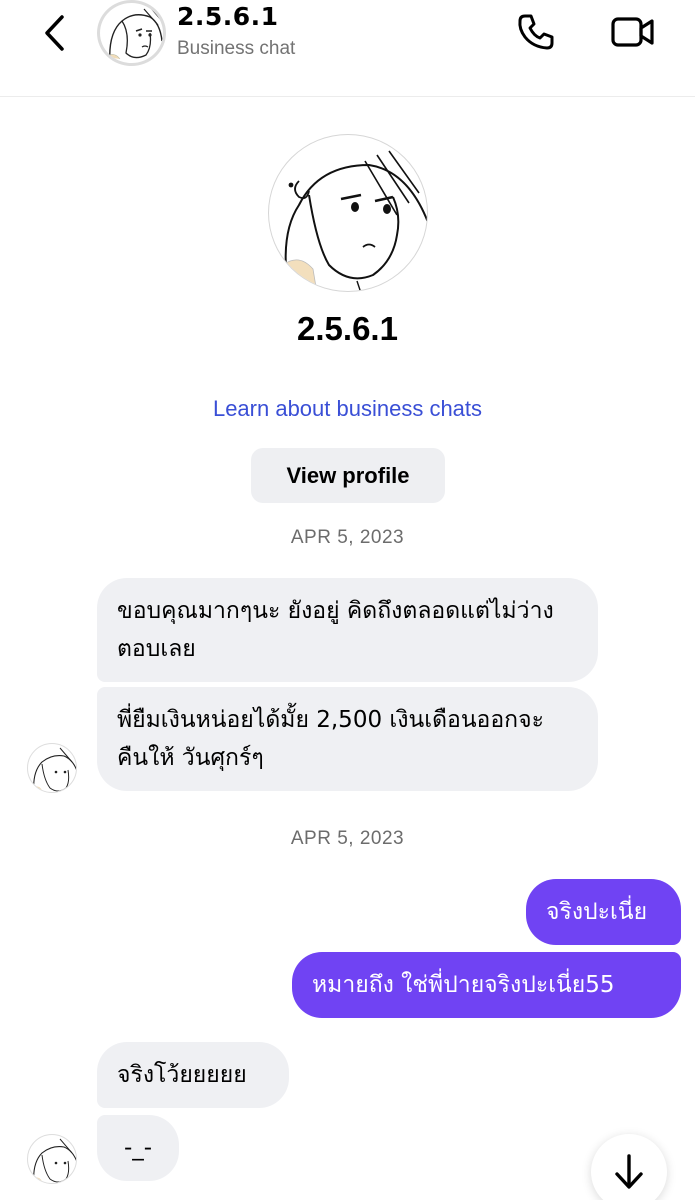 The width and height of the screenshot is (695, 1200). Describe the element at coordinates (347, 409) in the screenshot. I see `learn-about-business-chats-link: Learn about business chats` at that location.